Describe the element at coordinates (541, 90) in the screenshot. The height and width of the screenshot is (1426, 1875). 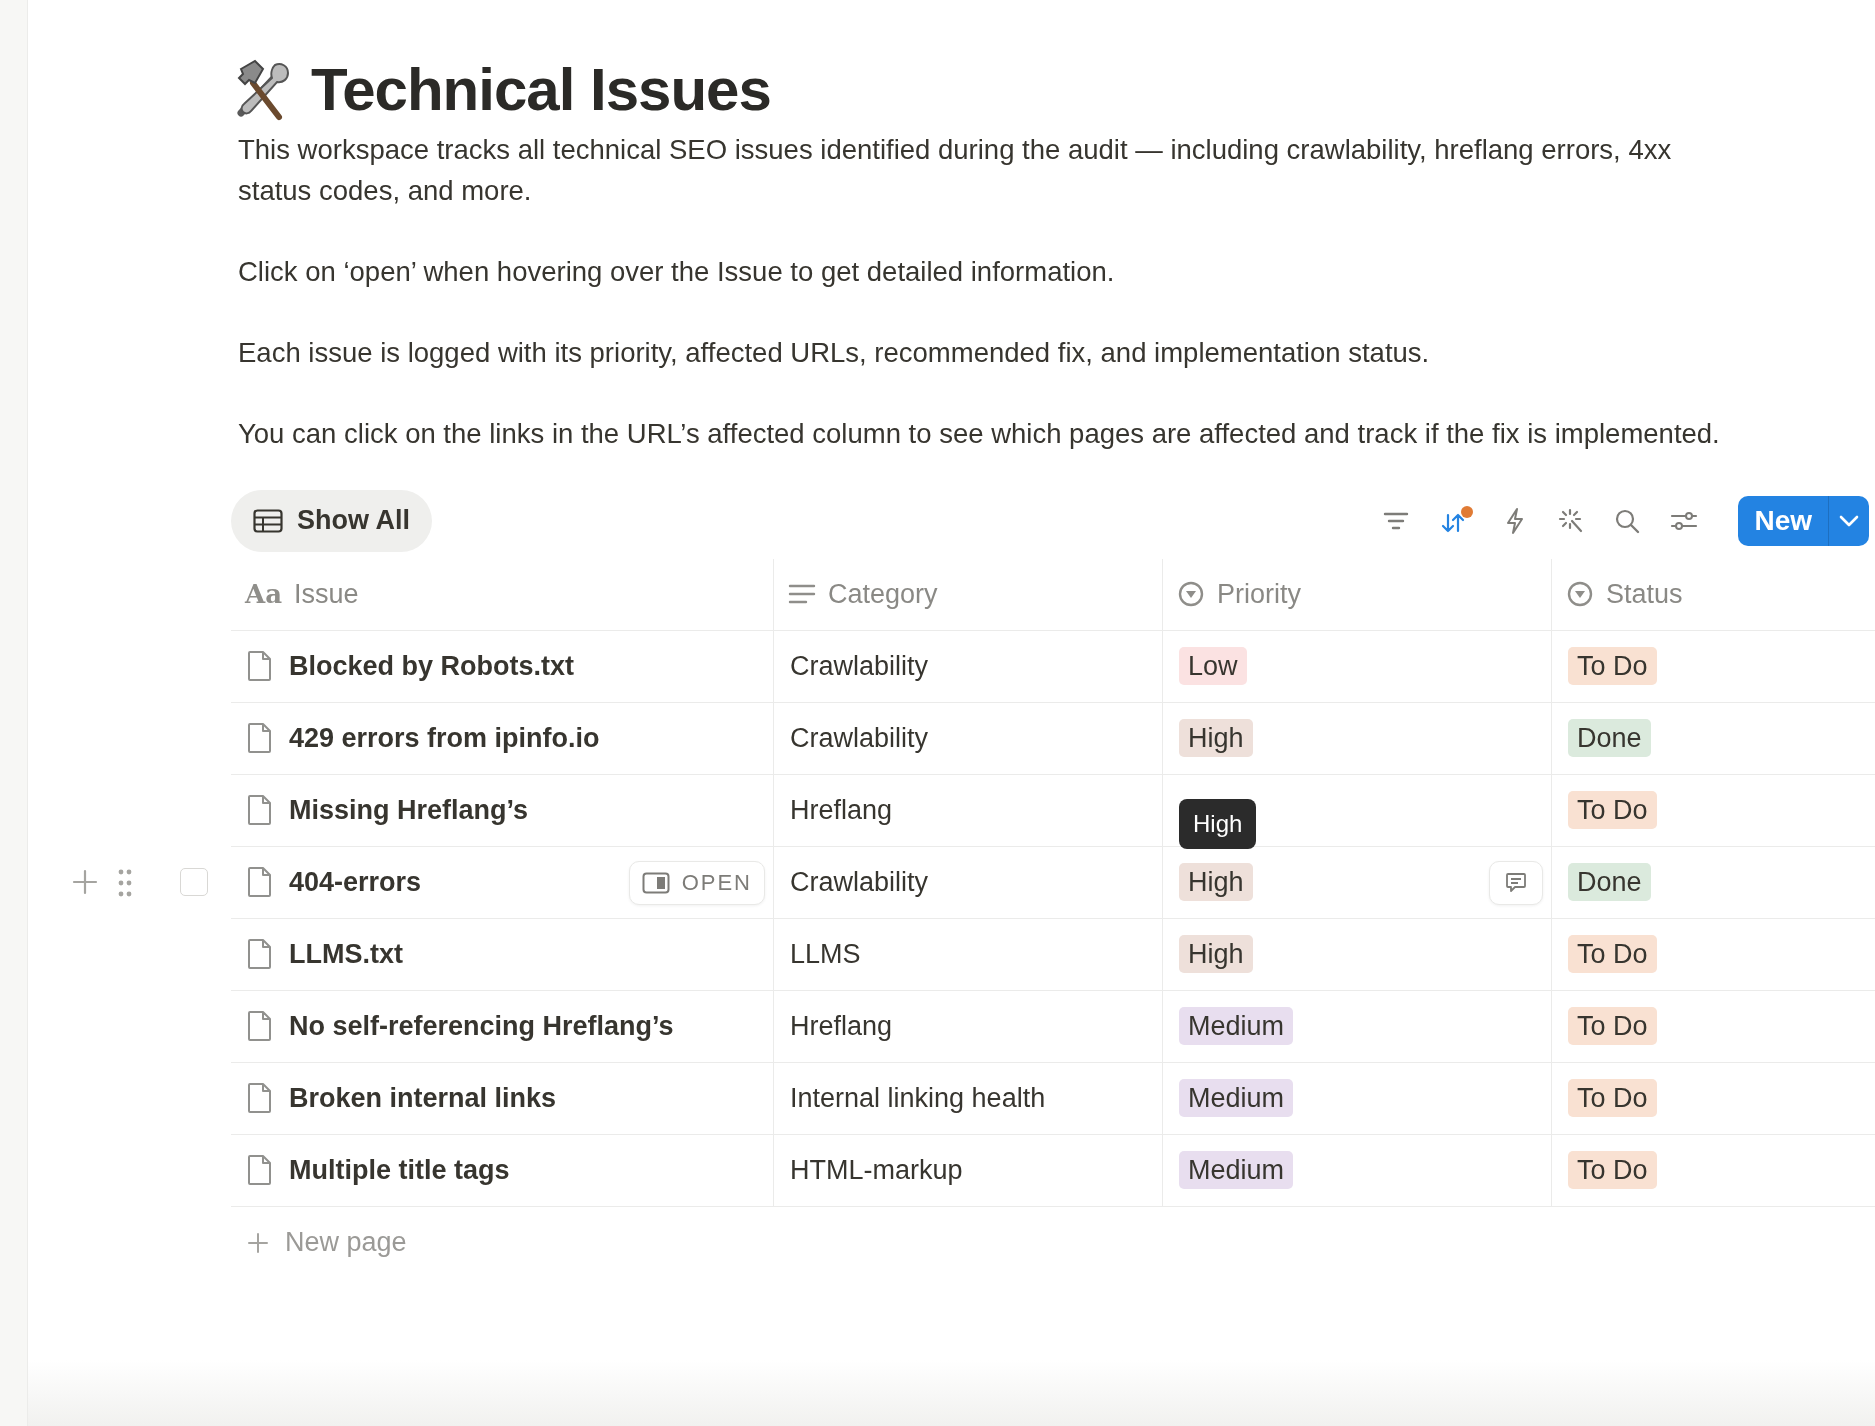
I see `page-title: Technical Issues` at that location.